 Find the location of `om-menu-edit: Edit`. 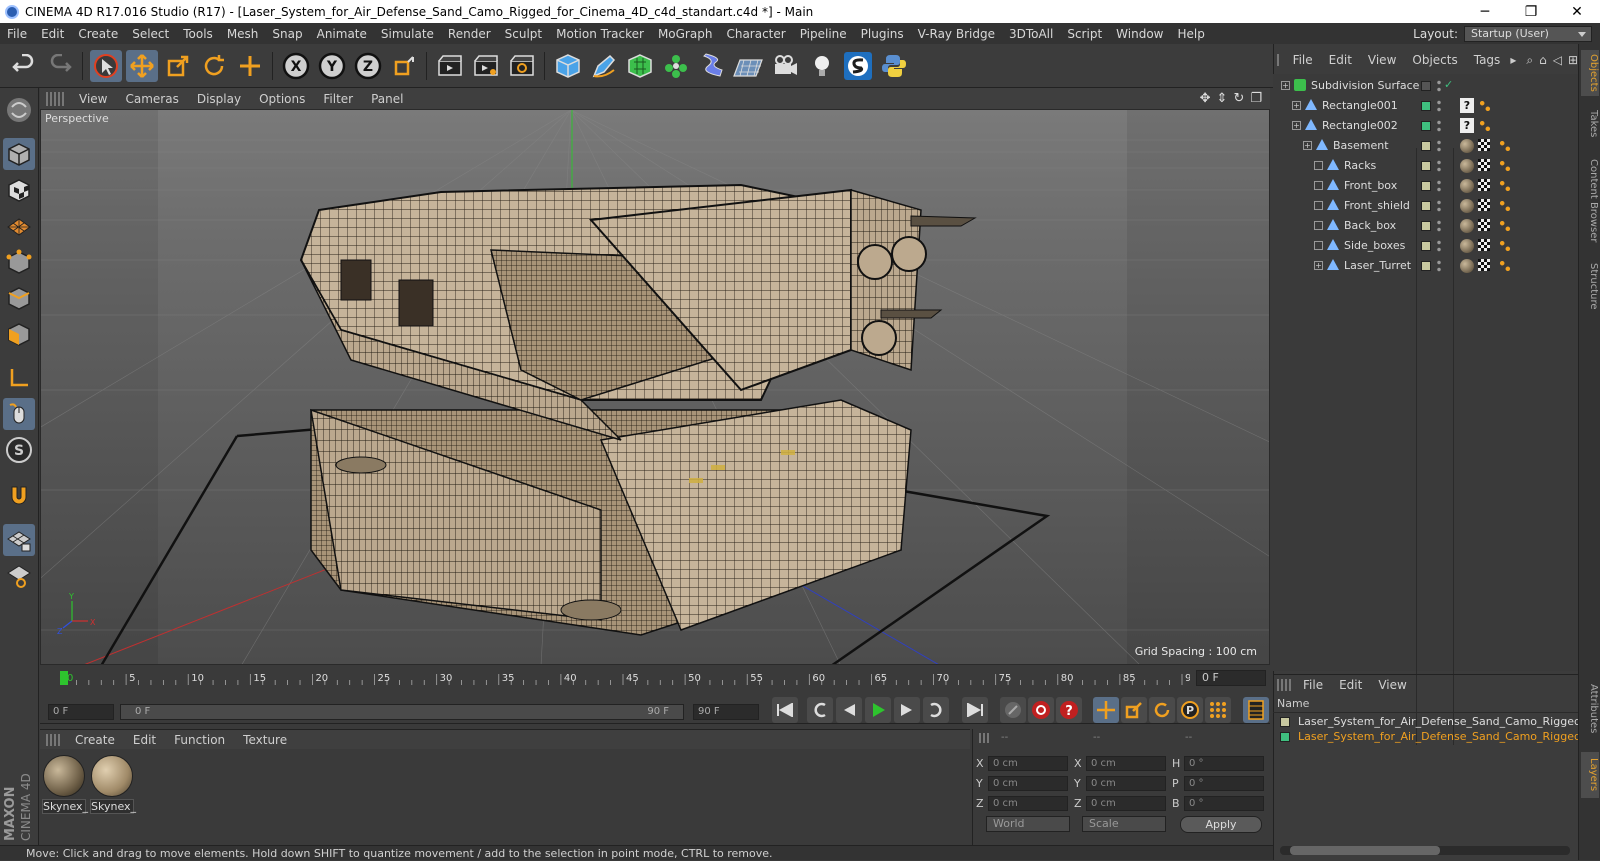

om-menu-edit: Edit is located at coordinates (1340, 60).